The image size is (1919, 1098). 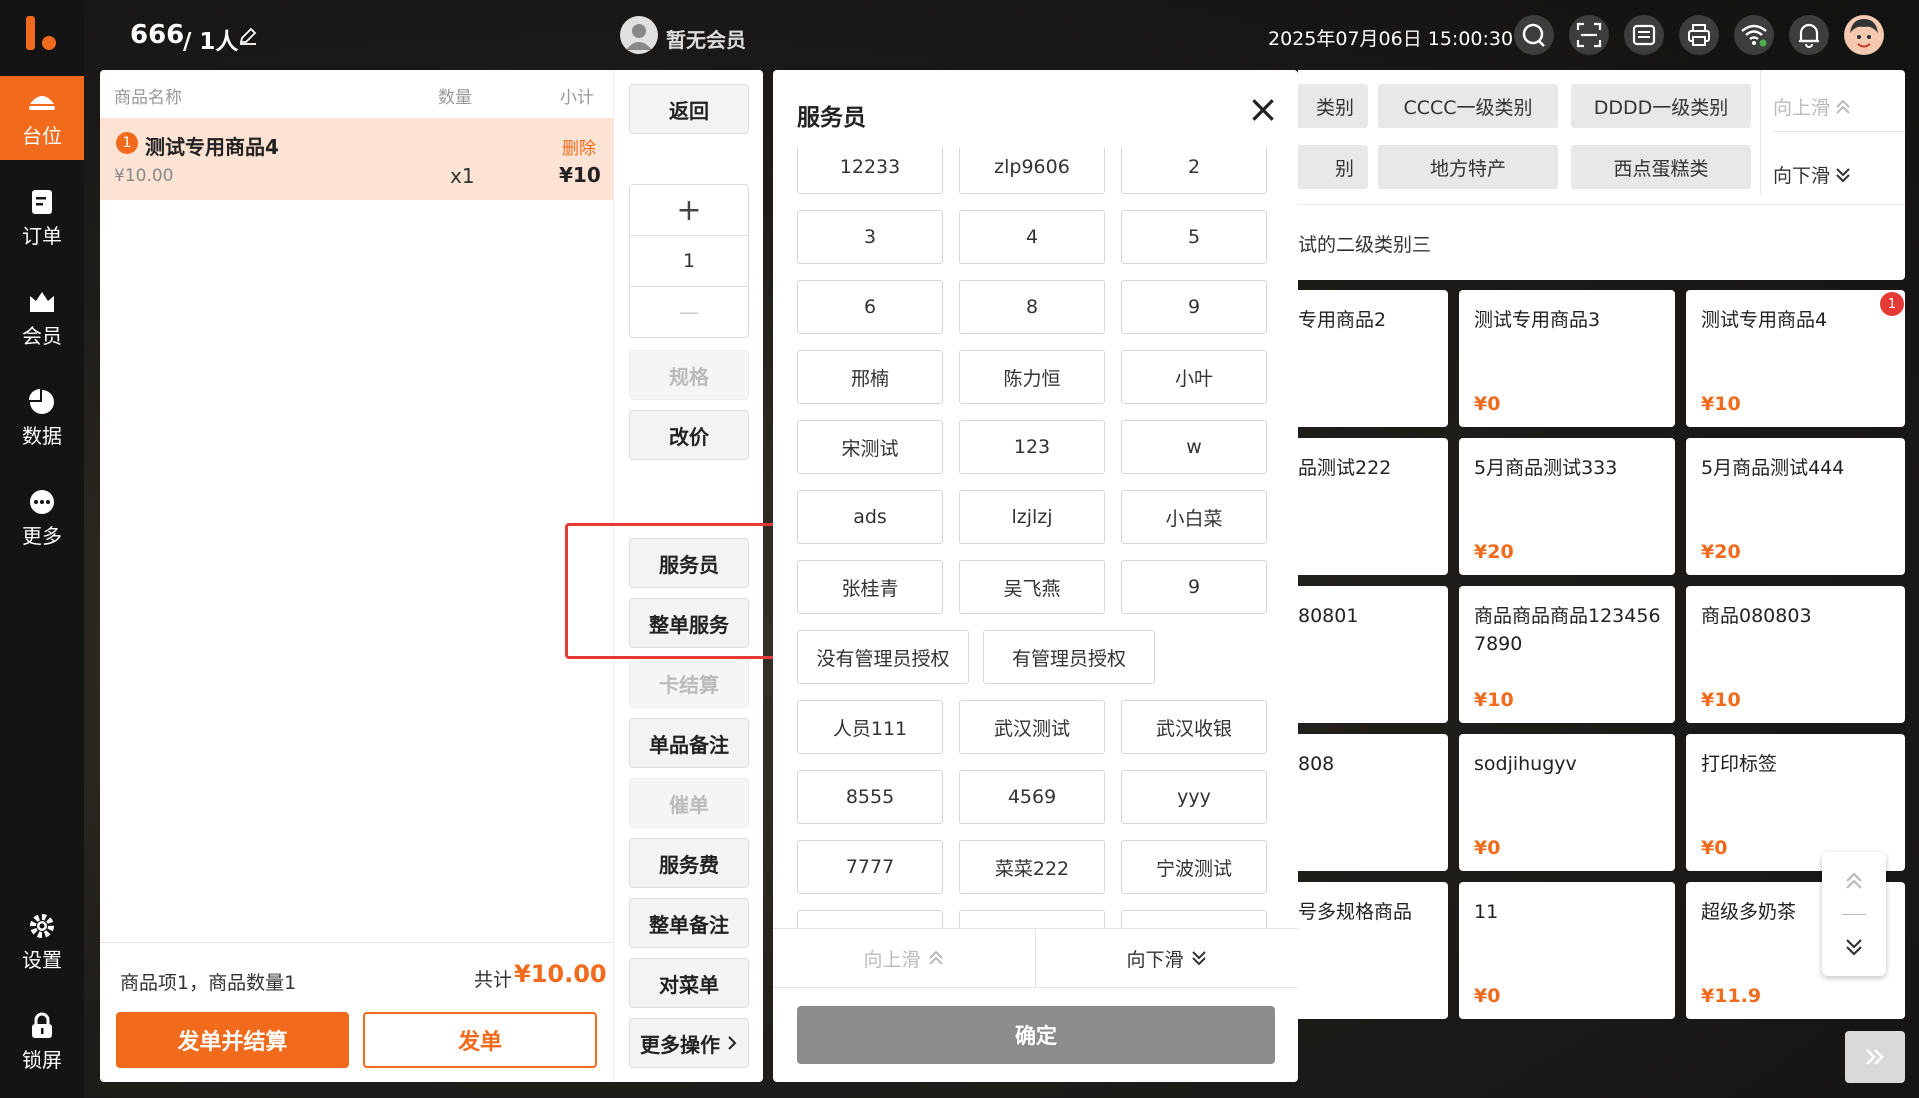 What do you see at coordinates (42, 1042) in the screenshot?
I see `nav-lock: 锁屏` at bounding box center [42, 1042].